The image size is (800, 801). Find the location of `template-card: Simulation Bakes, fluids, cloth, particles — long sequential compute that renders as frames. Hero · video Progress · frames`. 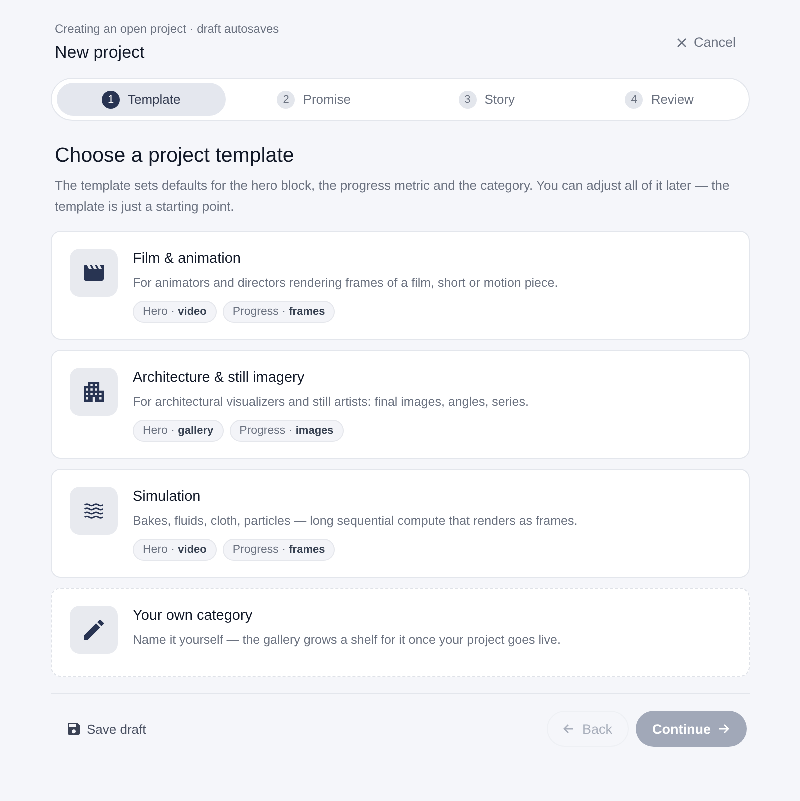

template-card: Simulation Bakes, fluids, cloth, particles — long sequential compute that renders as frames. Hero · video Progress · frames is located at coordinates (400, 523).